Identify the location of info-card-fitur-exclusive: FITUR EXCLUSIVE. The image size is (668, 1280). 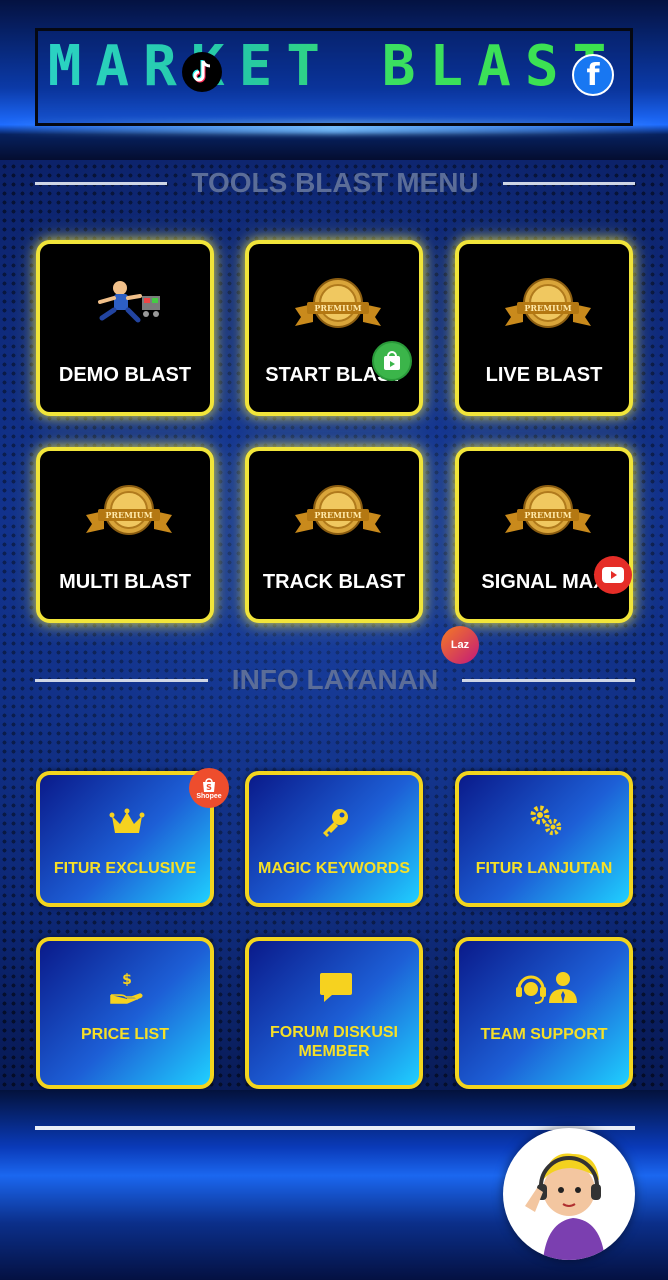
(125, 839).